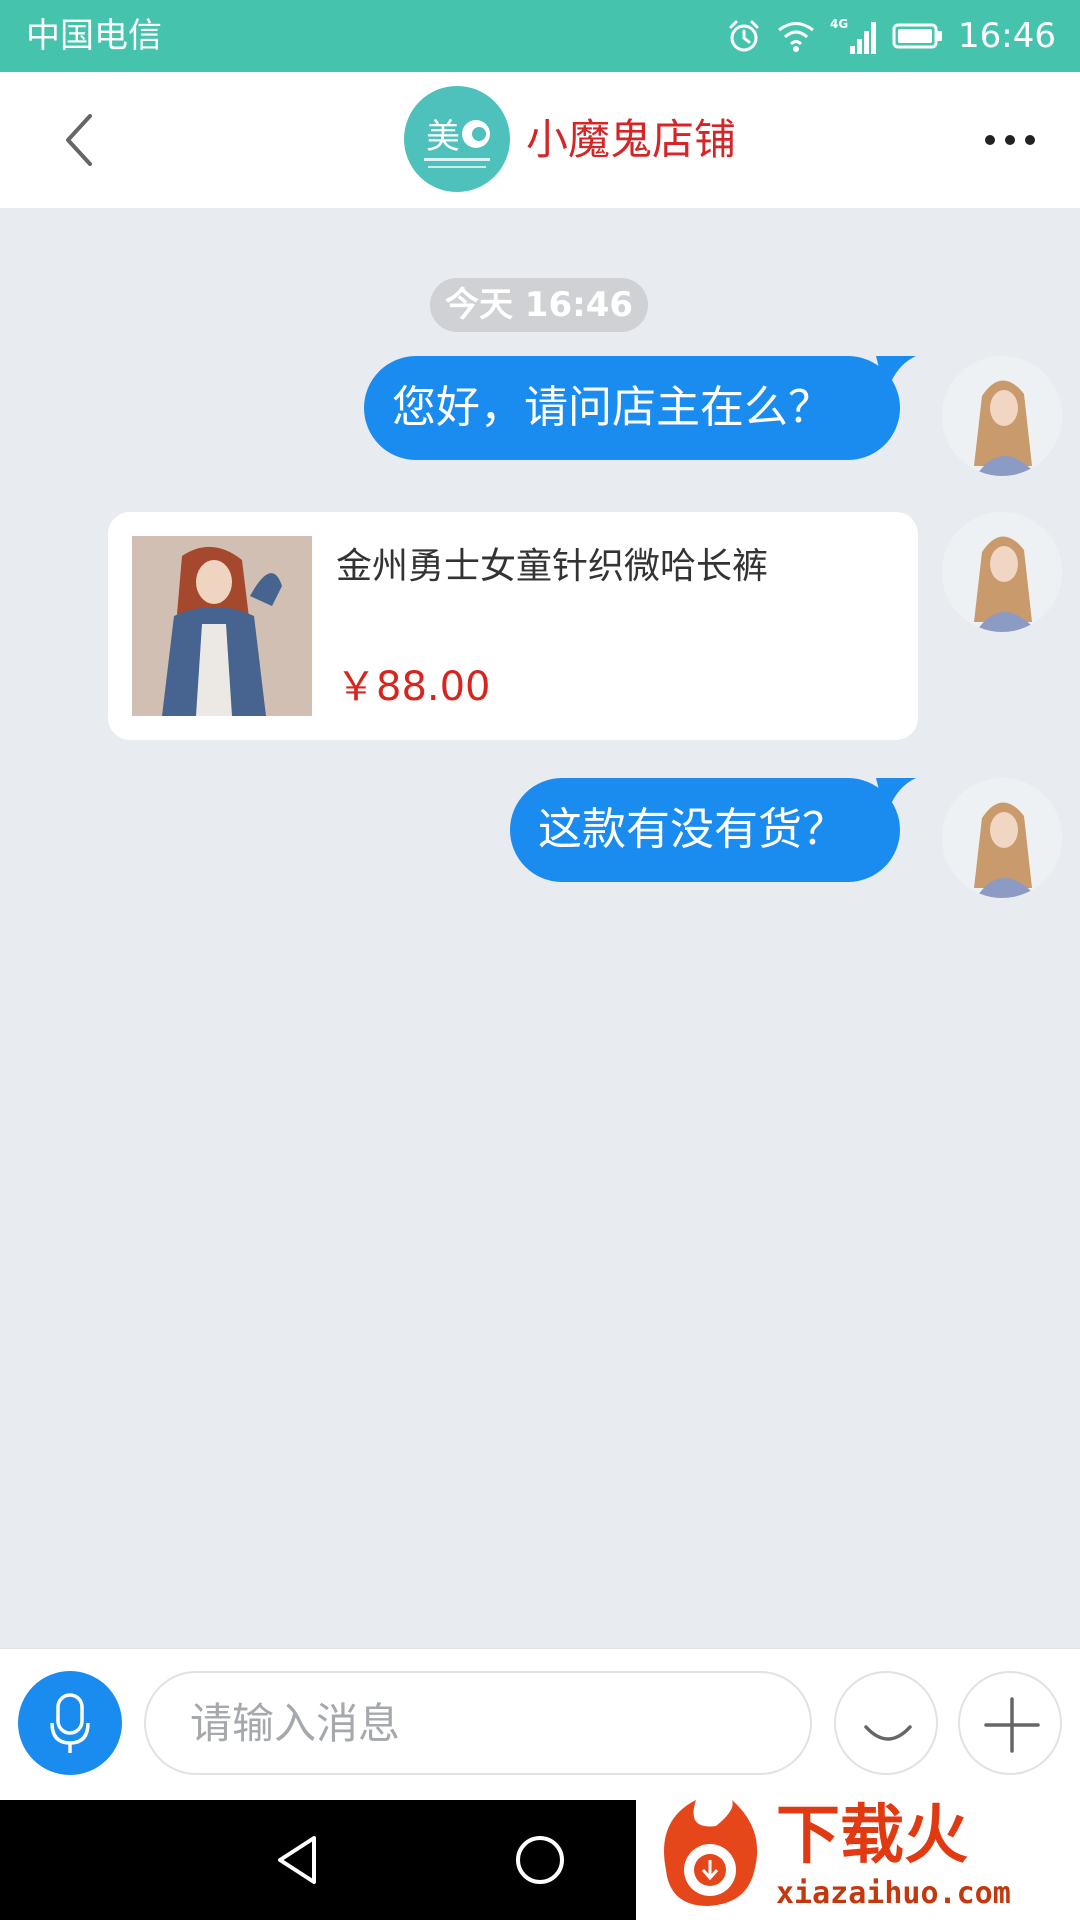  I want to click on watermark-url: xiazaihuo.com, so click(893, 1893).